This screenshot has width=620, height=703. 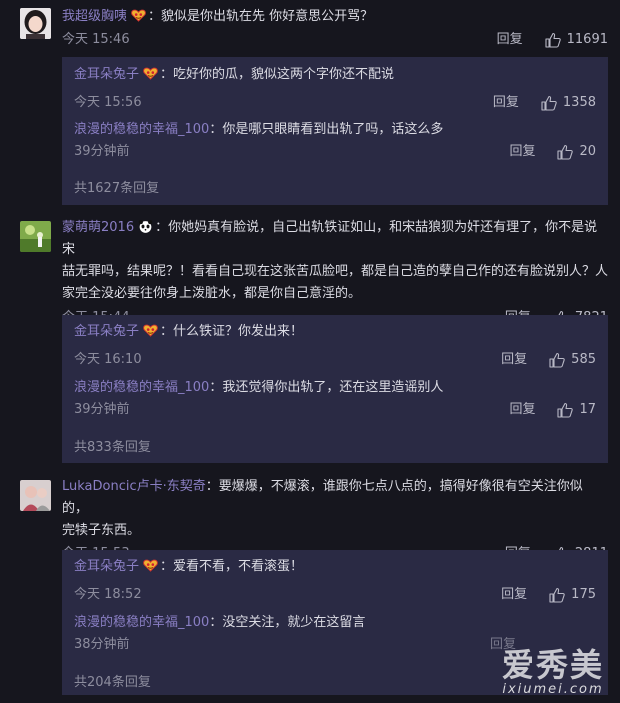 I want to click on more-replies-link: 共833条回复, so click(x=112, y=445).